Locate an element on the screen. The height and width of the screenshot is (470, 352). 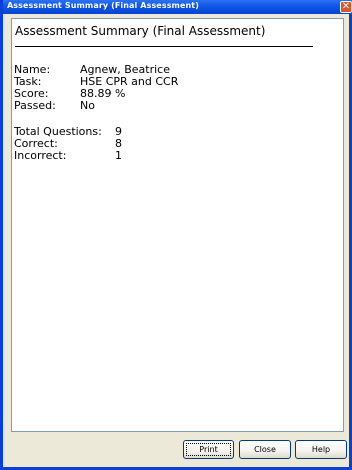
print-button: Print is located at coordinates (208, 449).